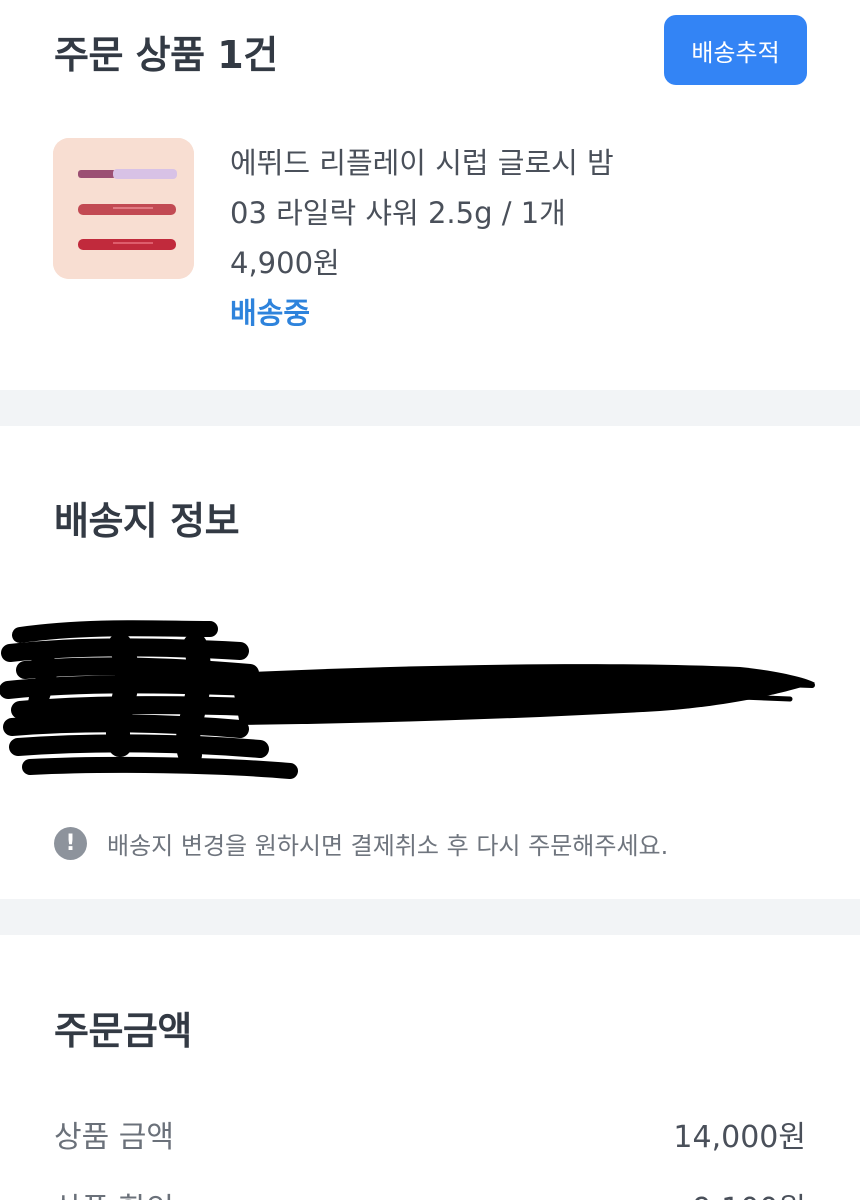 Image resolution: width=860 pixels, height=1200 pixels. I want to click on track-delivery-button: 배송추적, so click(735, 50).